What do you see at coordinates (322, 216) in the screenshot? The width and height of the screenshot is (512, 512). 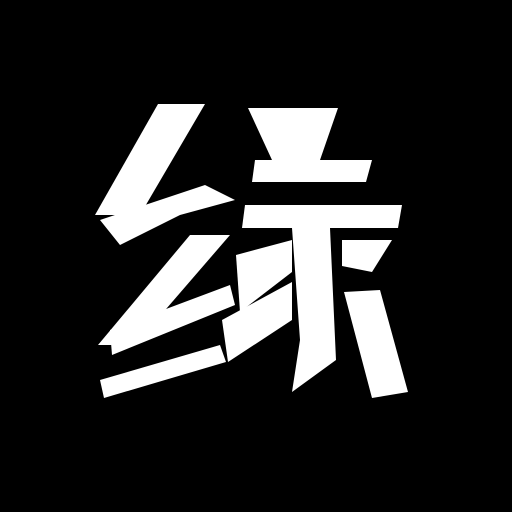 I see `second-crossbar` at bounding box center [322, 216].